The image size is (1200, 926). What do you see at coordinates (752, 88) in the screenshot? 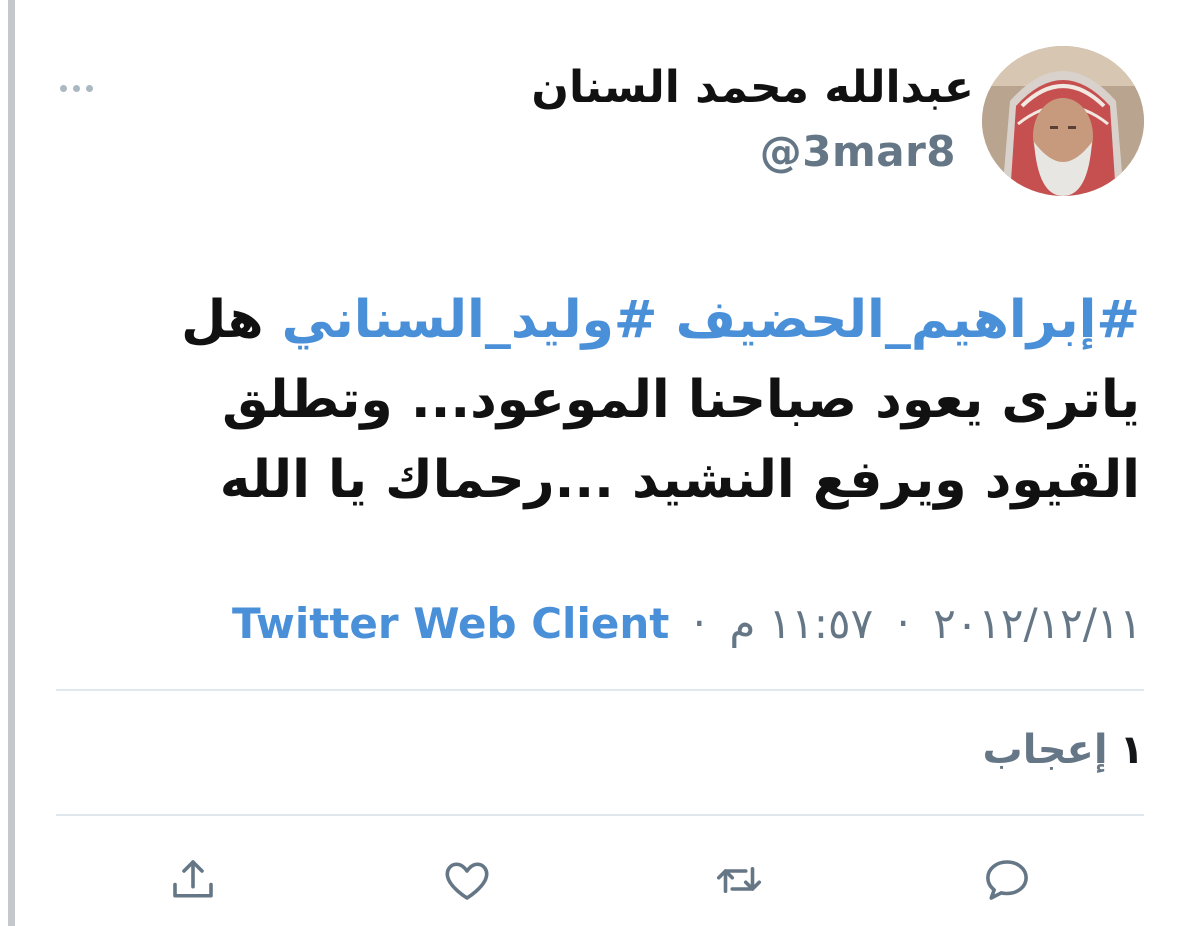
I see `author-display-name: عبدالله محمد السنان` at bounding box center [752, 88].